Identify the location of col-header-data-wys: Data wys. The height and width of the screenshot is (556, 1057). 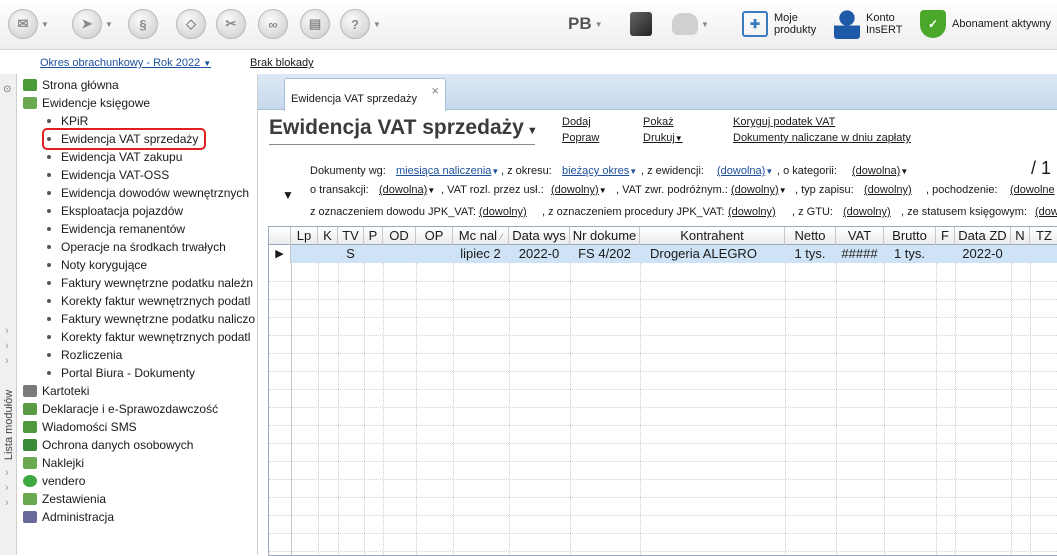
(539, 236).